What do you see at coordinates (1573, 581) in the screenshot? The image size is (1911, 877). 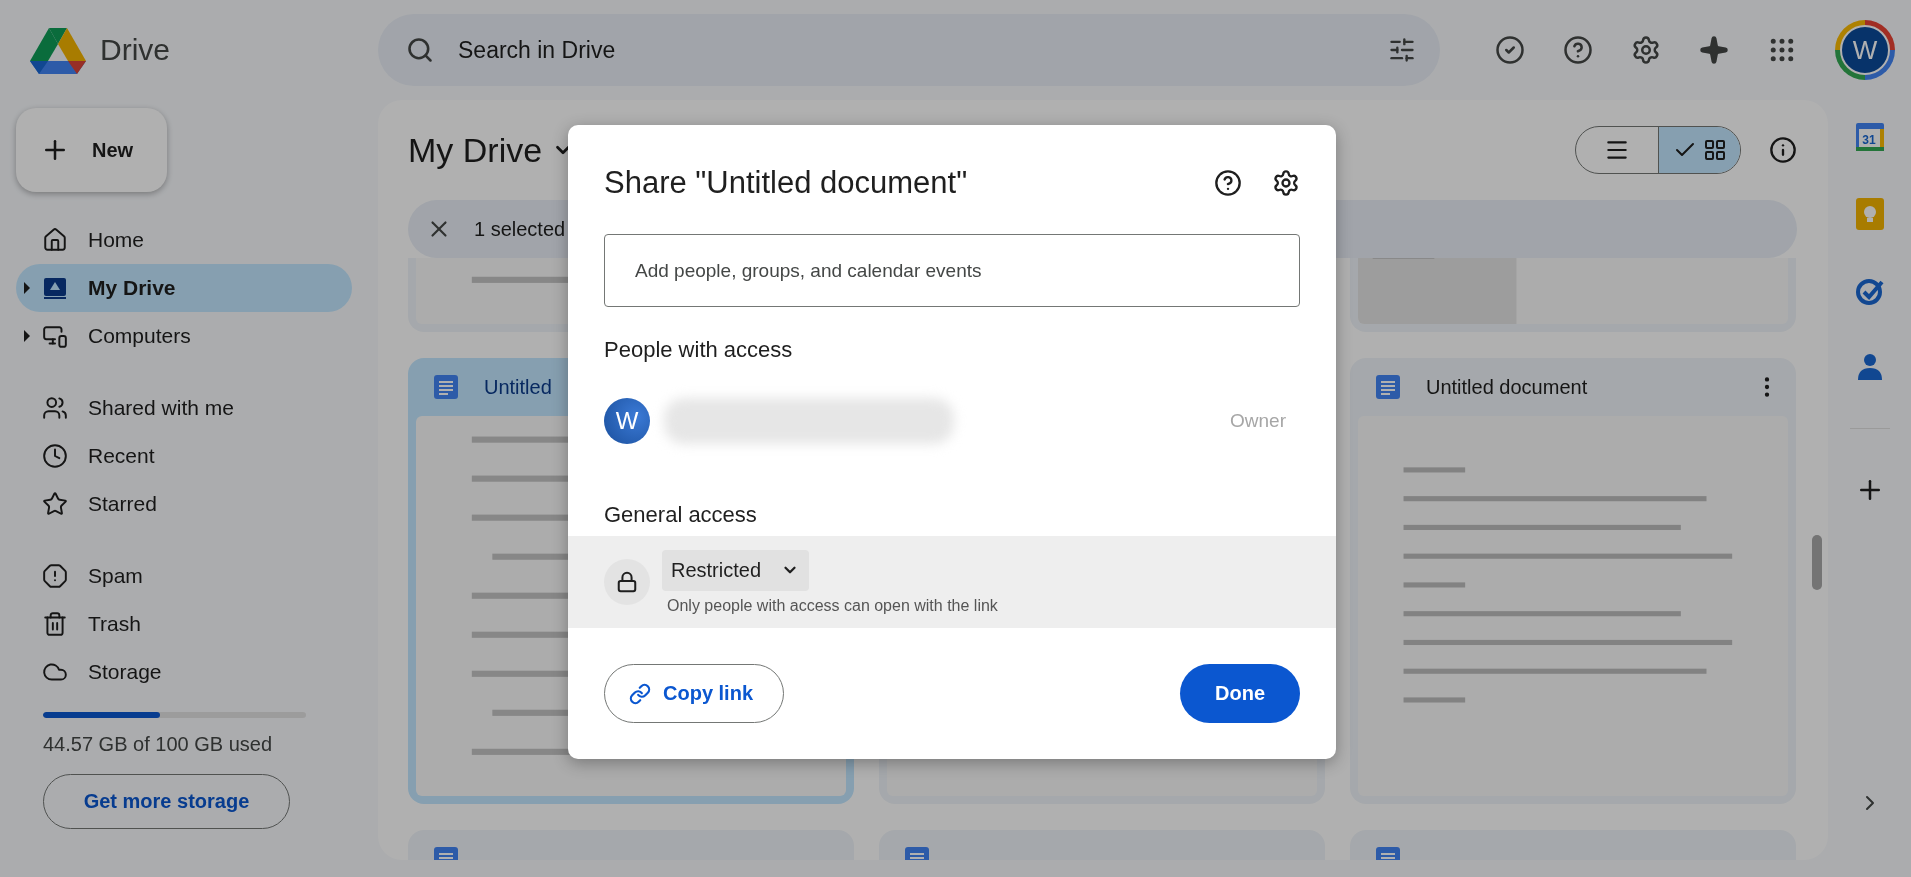 I see `file-card: Untitled document` at bounding box center [1573, 581].